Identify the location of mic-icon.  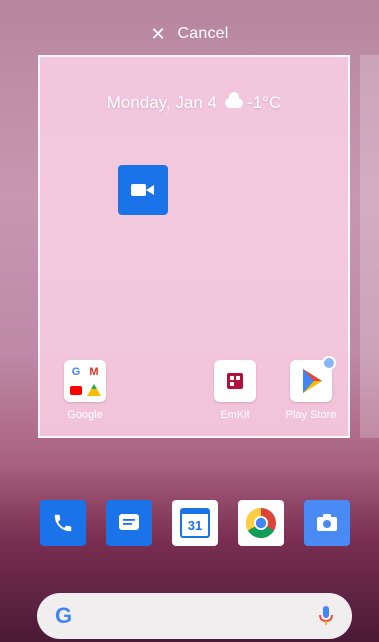
(326, 616).